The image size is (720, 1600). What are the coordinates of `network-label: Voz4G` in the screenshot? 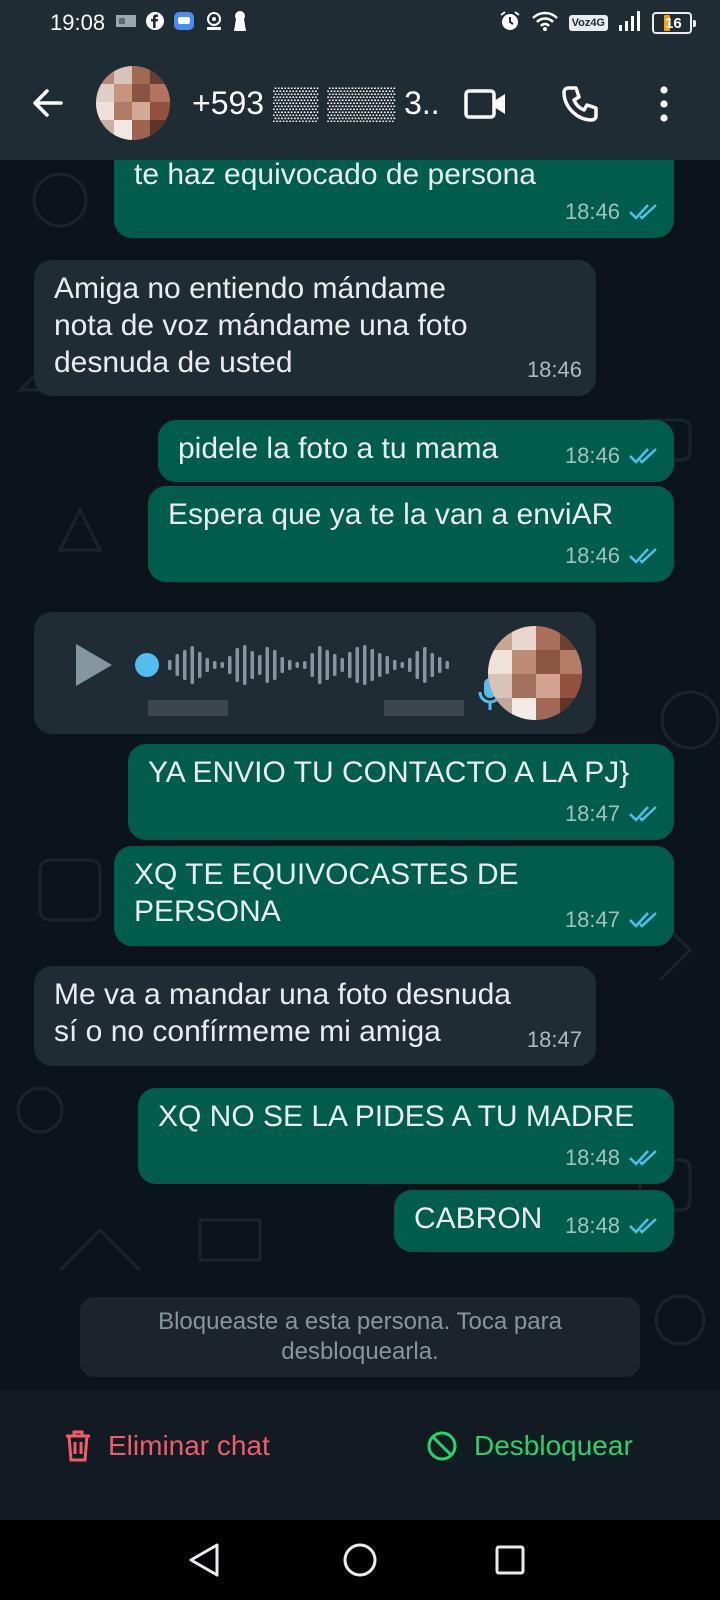 It's located at (588, 23).